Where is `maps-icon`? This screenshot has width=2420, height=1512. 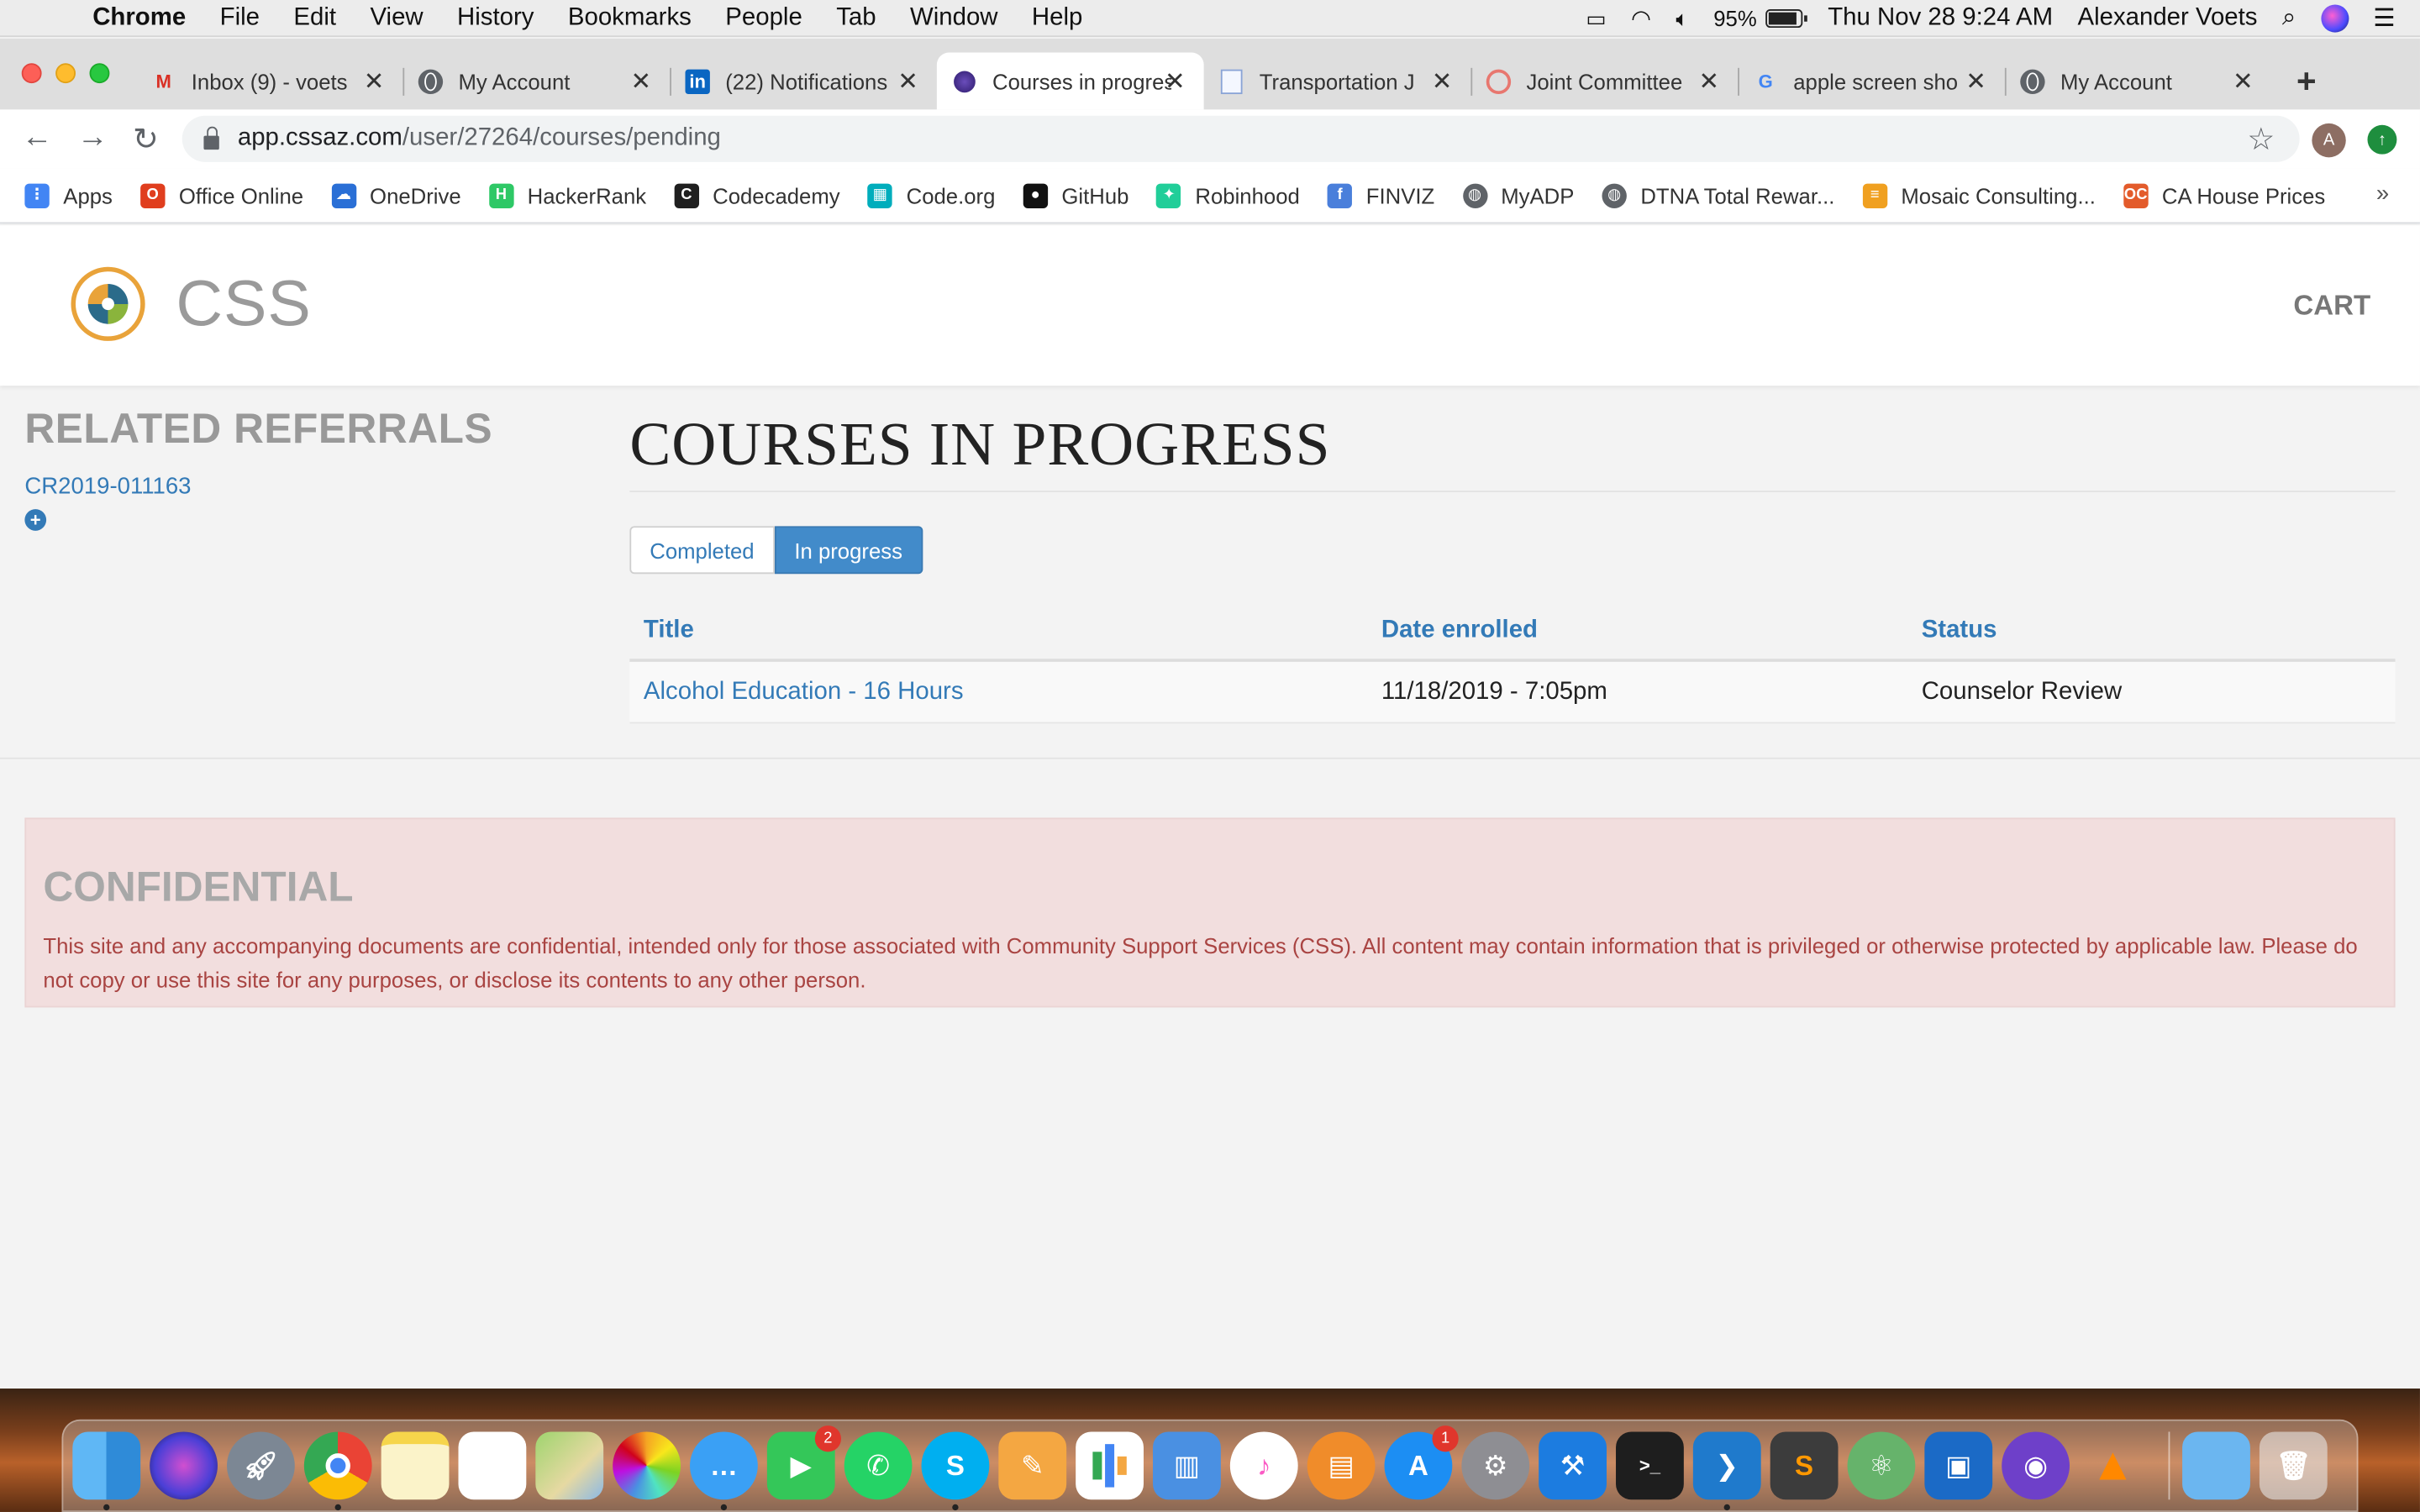
maps-icon is located at coordinates (569, 1465).